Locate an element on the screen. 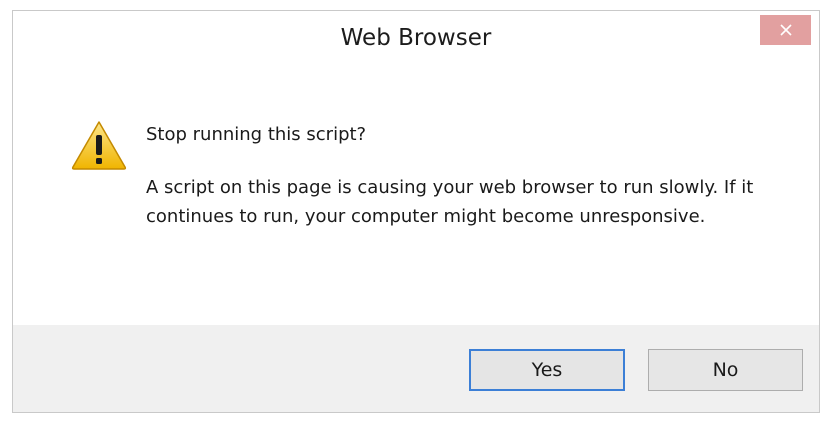 This screenshot has height=421, width=824. close-icon is located at coordinates (785, 30).